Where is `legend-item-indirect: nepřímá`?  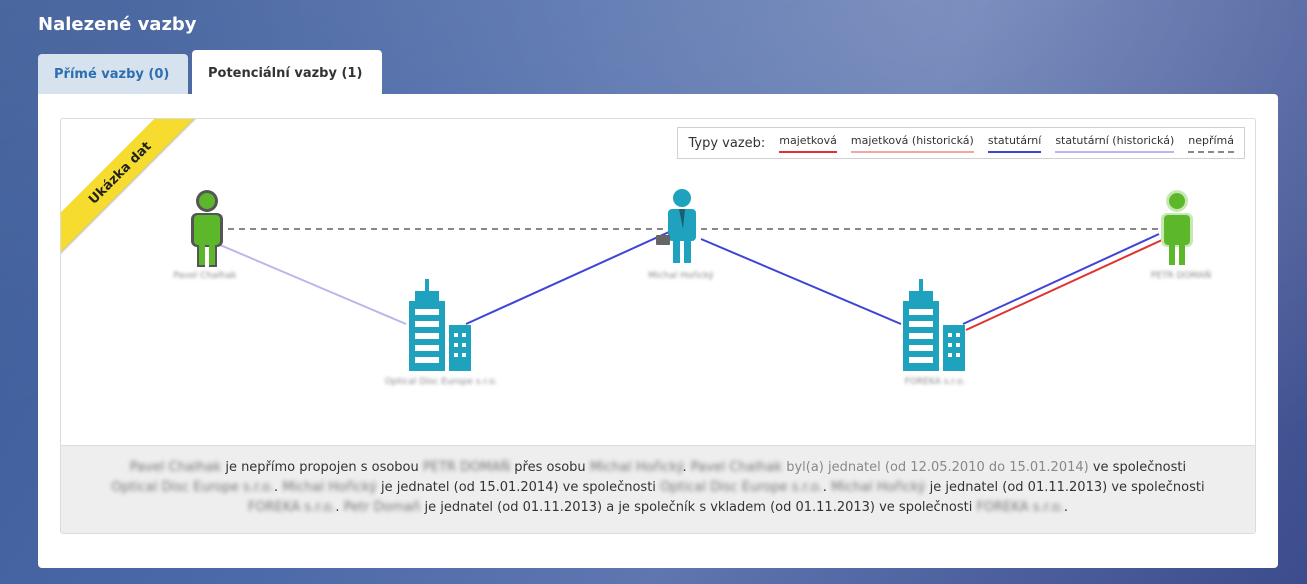 legend-item-indirect: nepřímá is located at coordinates (1211, 143).